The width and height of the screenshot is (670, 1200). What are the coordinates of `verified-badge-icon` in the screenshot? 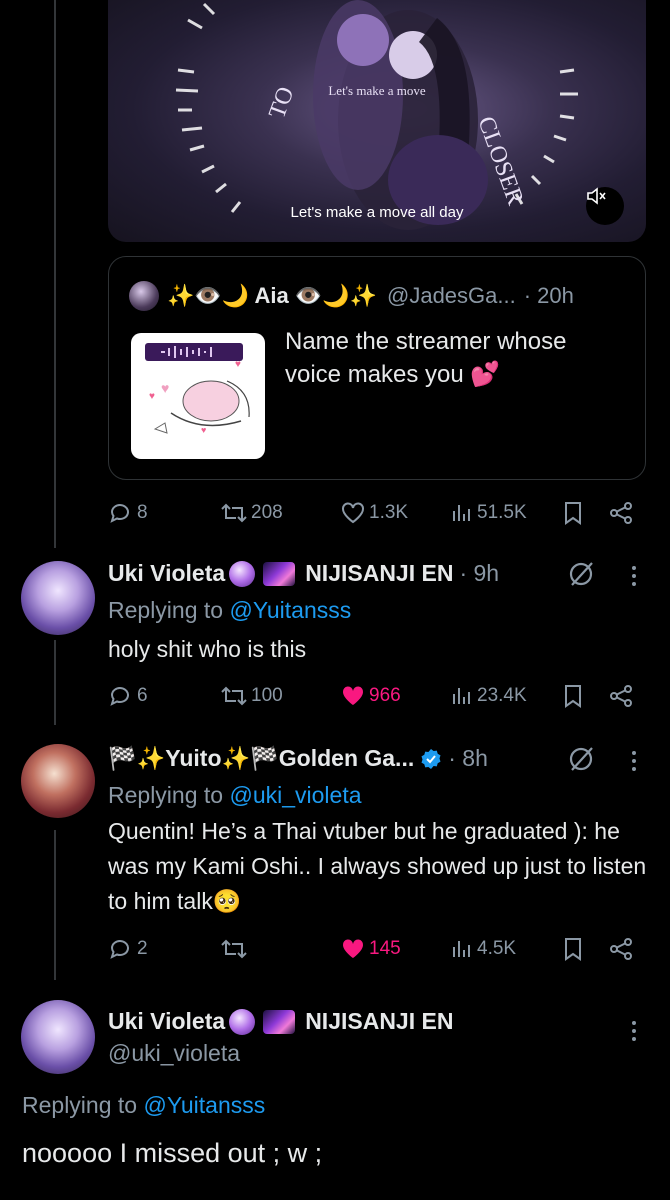 It's located at (431, 758).